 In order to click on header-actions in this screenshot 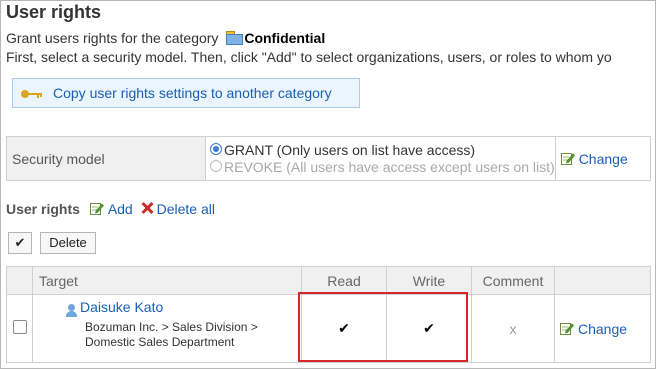, I will do `click(602, 280)`.